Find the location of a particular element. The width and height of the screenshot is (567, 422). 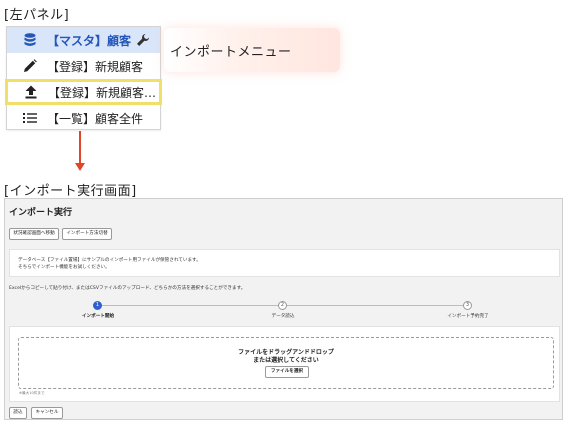

menu-item-label: 【マスタ】顧客 is located at coordinates (89, 40).